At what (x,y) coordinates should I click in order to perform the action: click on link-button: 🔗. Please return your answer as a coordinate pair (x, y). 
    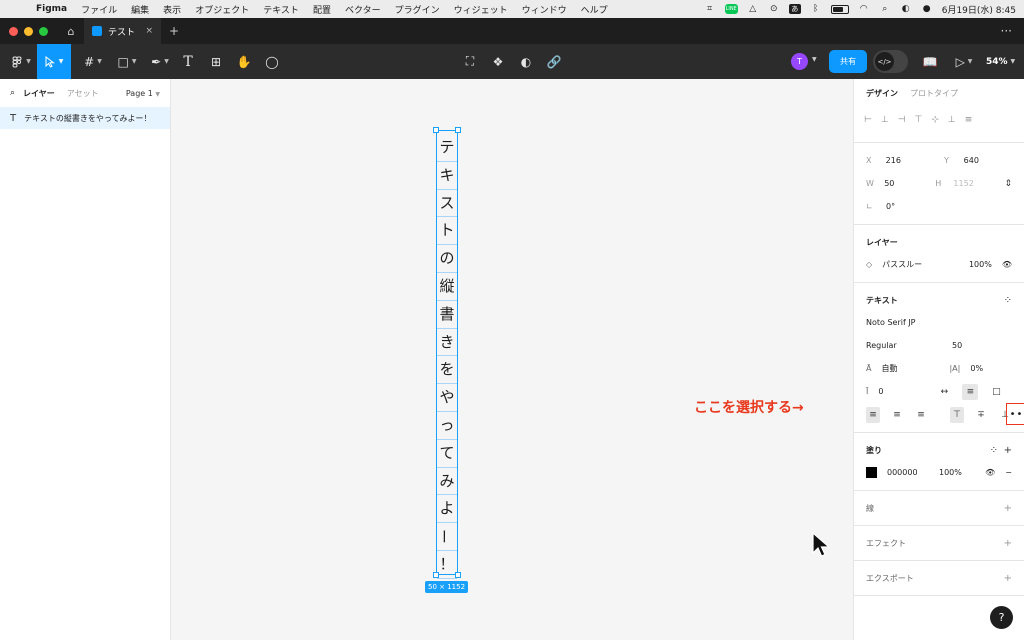
    Looking at the image, I should click on (554, 61).